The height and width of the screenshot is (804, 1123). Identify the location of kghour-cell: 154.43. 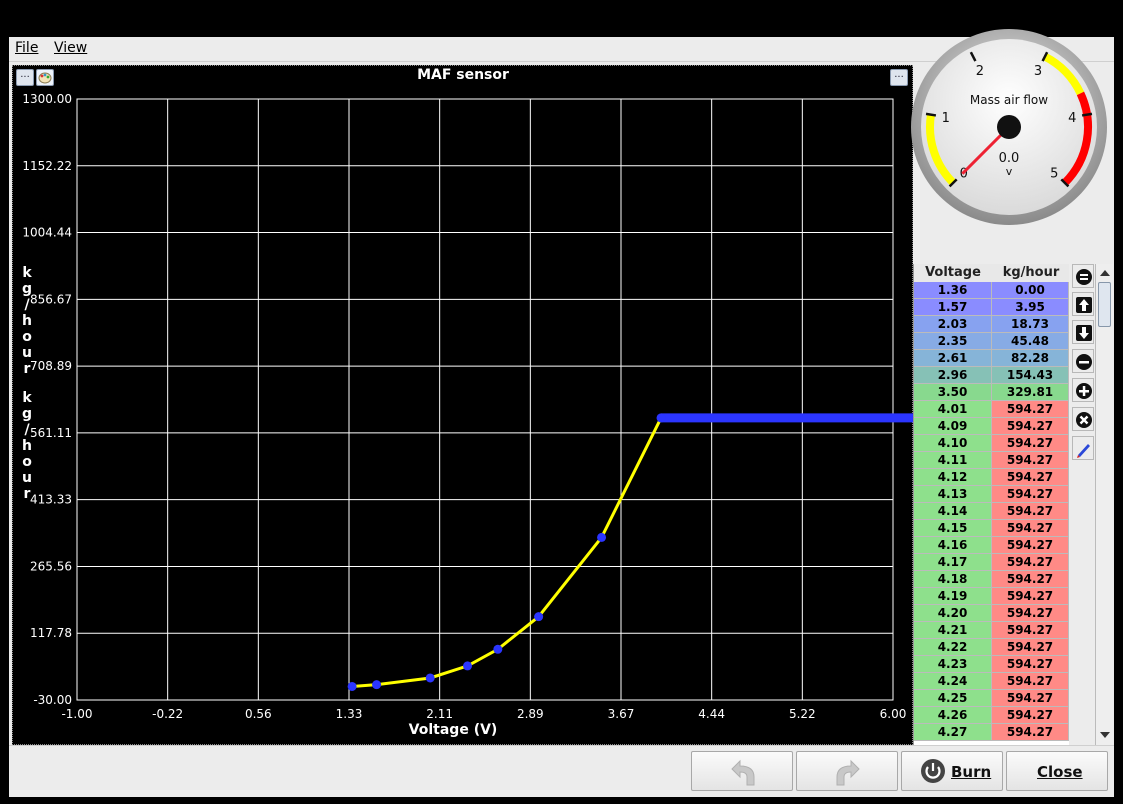
(1030, 375).